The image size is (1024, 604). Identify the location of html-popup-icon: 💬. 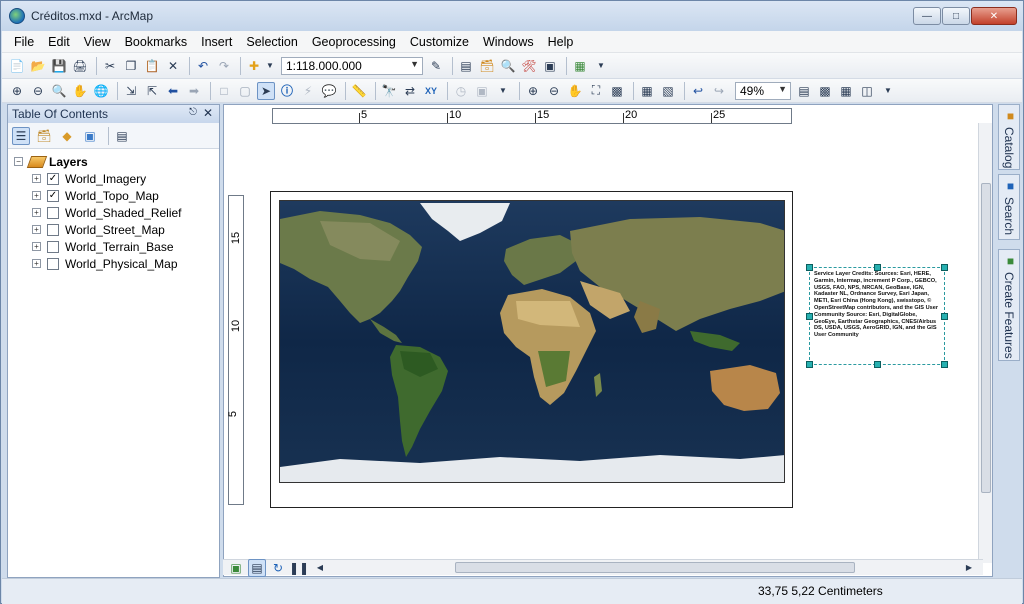
(329, 91).